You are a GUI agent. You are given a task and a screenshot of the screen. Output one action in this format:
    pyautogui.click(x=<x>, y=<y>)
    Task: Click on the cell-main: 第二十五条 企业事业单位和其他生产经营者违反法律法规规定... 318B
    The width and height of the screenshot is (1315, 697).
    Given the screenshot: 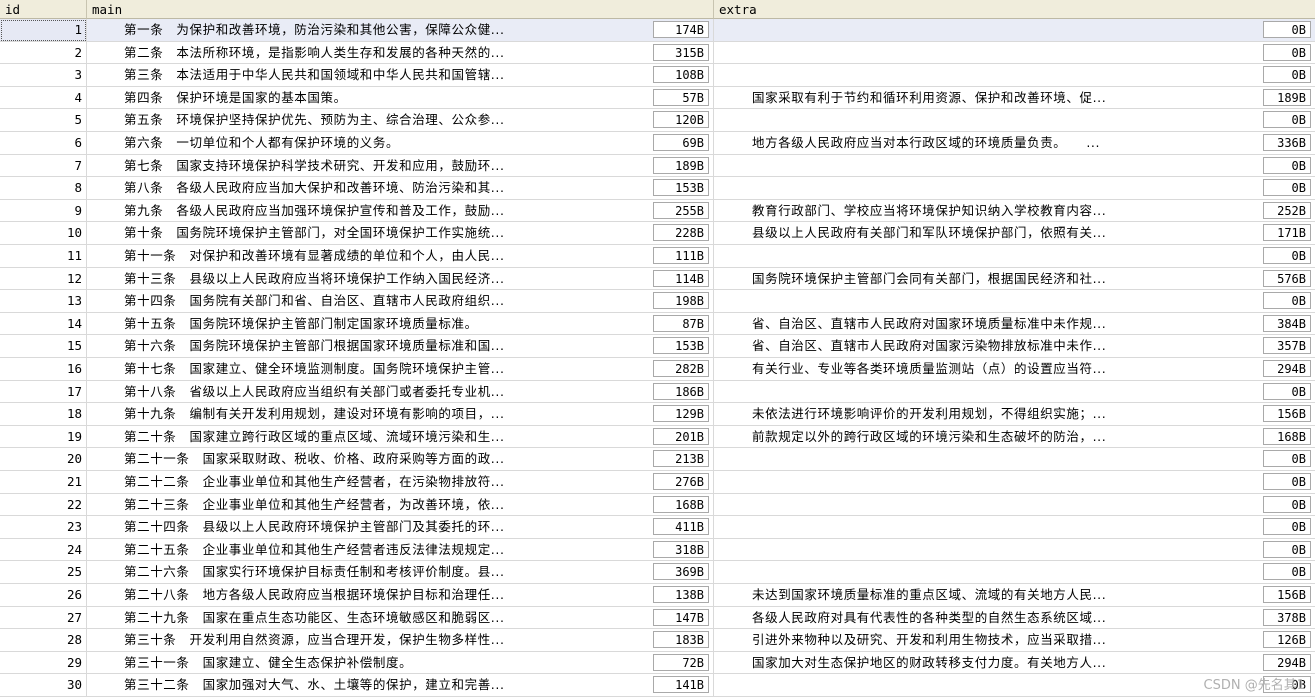 What is the action you would take?
    pyautogui.click(x=400, y=550)
    